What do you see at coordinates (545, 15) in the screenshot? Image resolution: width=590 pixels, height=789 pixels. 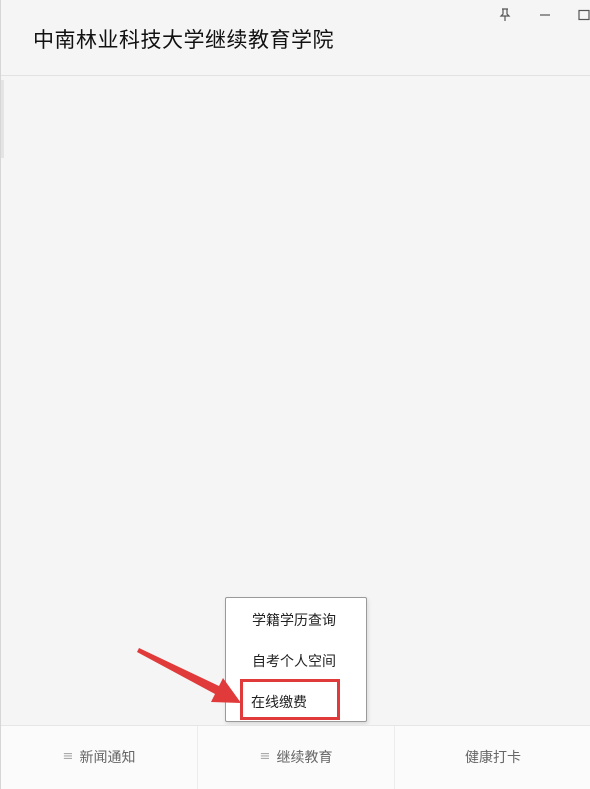 I see `minimize-icon` at bounding box center [545, 15].